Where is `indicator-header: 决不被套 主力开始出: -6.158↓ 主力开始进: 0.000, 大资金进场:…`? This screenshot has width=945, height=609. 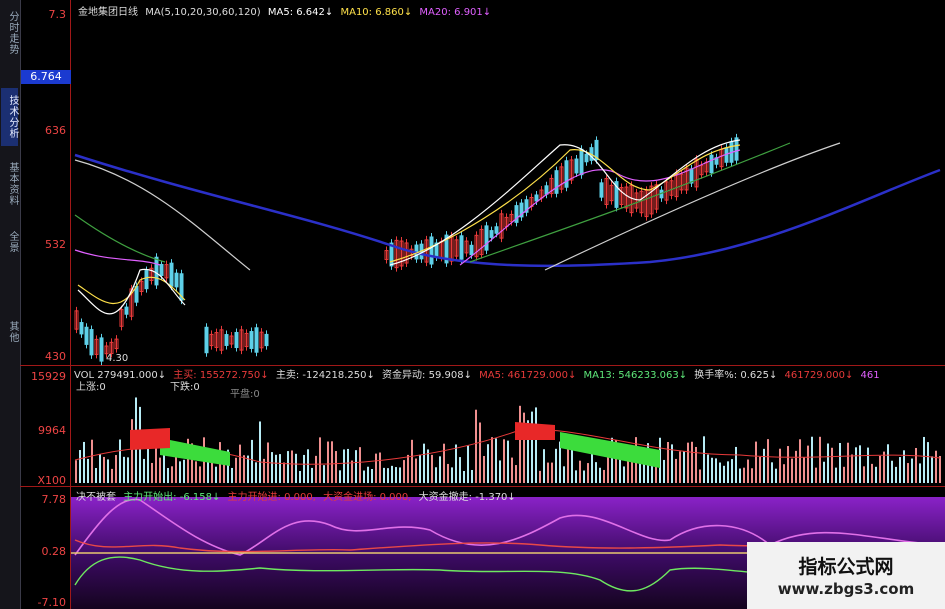
indicator-header: 决不被套 主力开始出: -6.158↓ 主力开始进: 0.000, 大资金进场:… is located at coordinates (298, 495).